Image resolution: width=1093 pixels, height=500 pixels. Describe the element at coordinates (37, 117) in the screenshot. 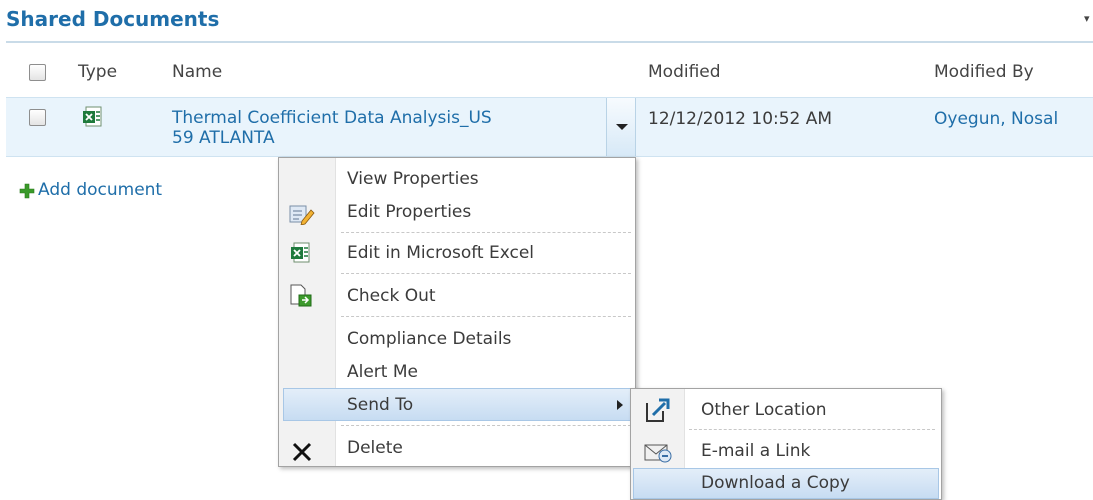

I see `row-checkbox` at that location.